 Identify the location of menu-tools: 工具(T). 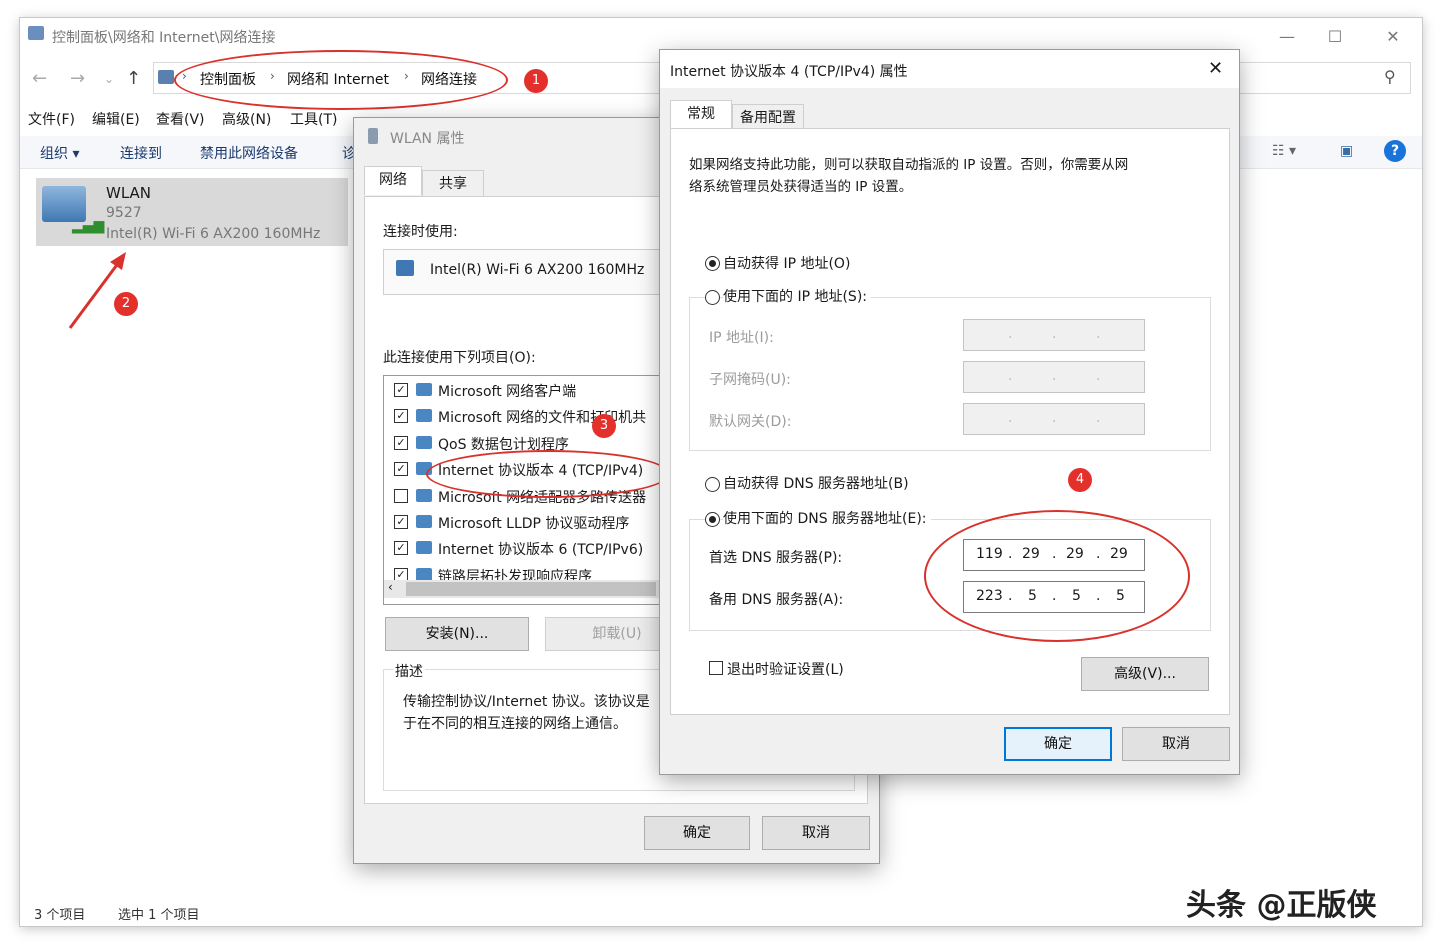
(313, 119).